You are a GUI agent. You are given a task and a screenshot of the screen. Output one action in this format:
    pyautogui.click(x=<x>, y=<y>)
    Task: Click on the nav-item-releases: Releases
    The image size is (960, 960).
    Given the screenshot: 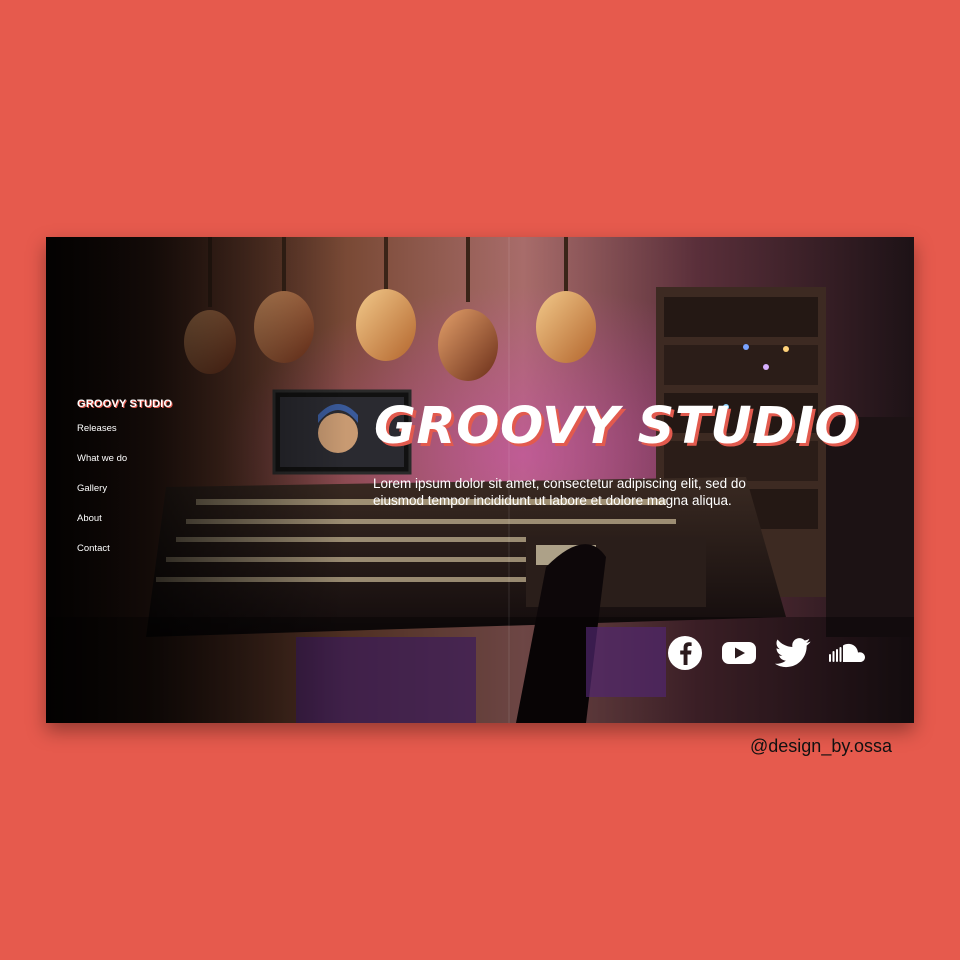 What is the action you would take?
    pyautogui.click(x=124, y=437)
    